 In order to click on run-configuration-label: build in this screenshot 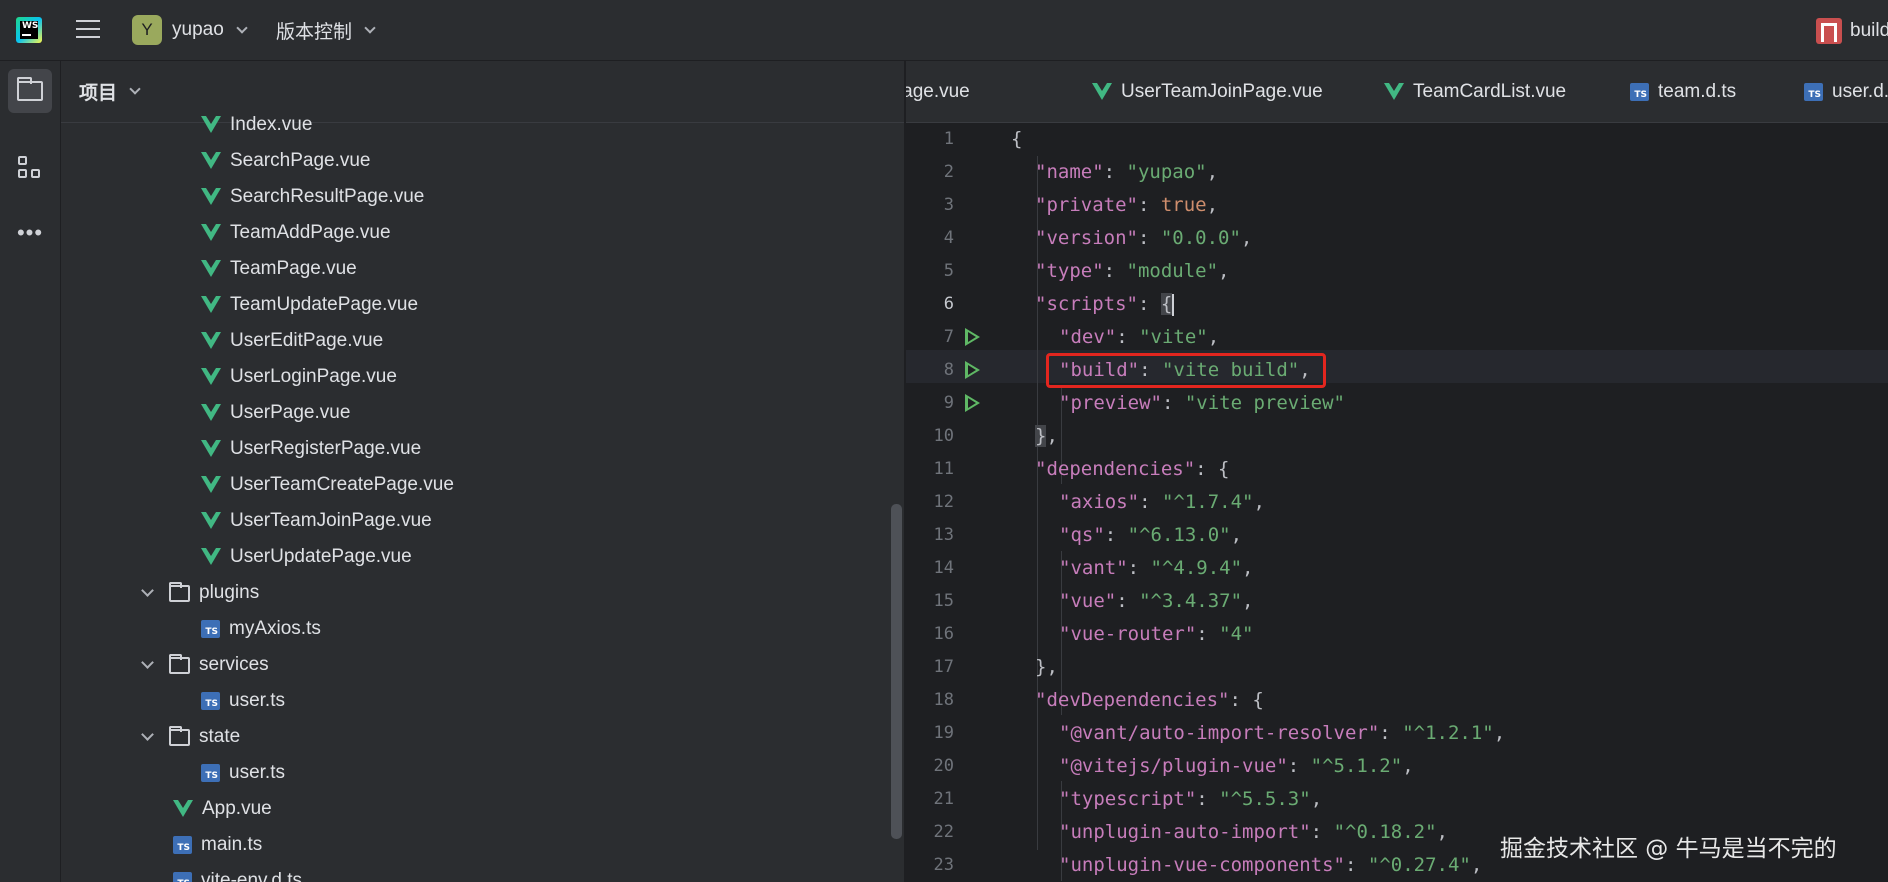, I will do `click(1869, 30)`.